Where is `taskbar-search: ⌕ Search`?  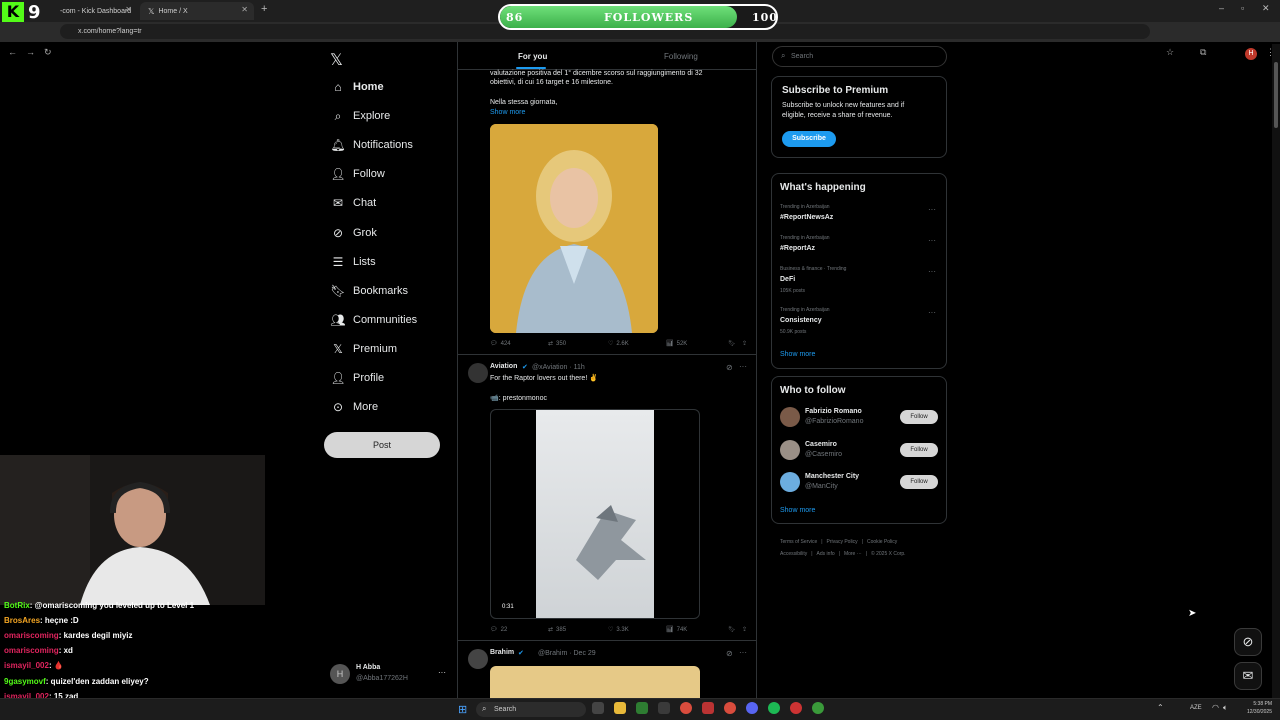 taskbar-search: ⌕ Search is located at coordinates (531, 709).